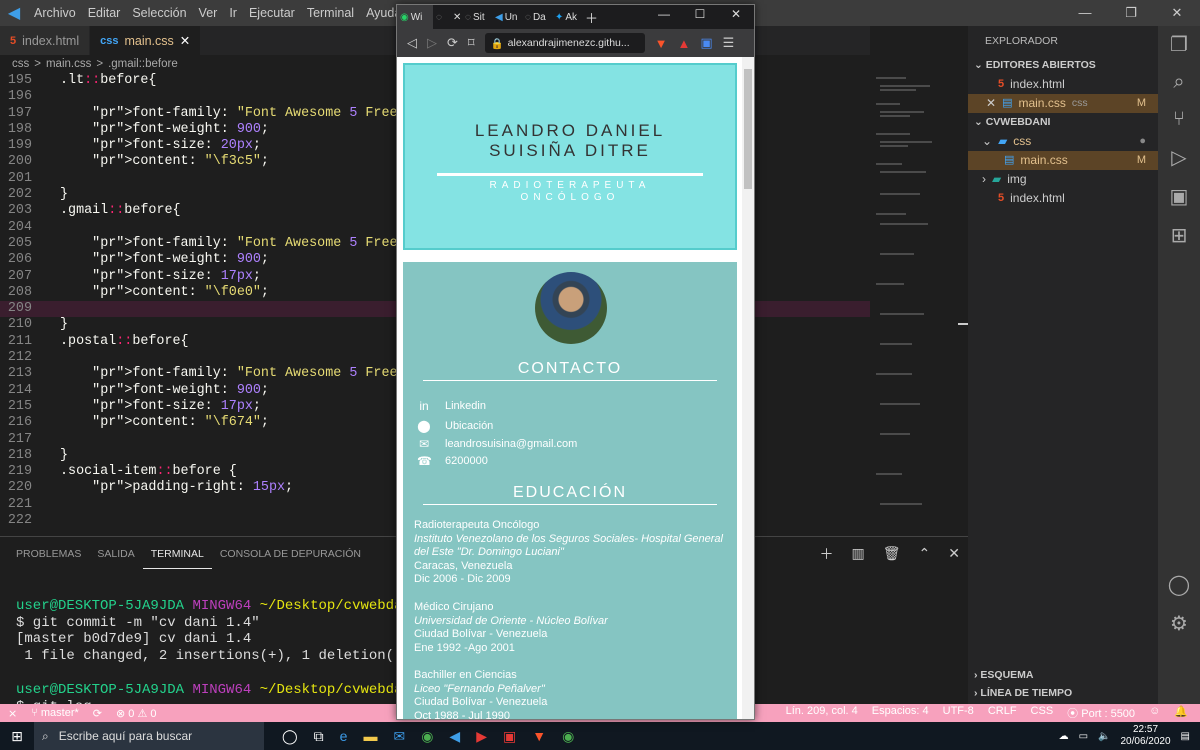 The width and height of the screenshot is (1200, 750). I want to click on media-player-icon: ▶, so click(481, 736).